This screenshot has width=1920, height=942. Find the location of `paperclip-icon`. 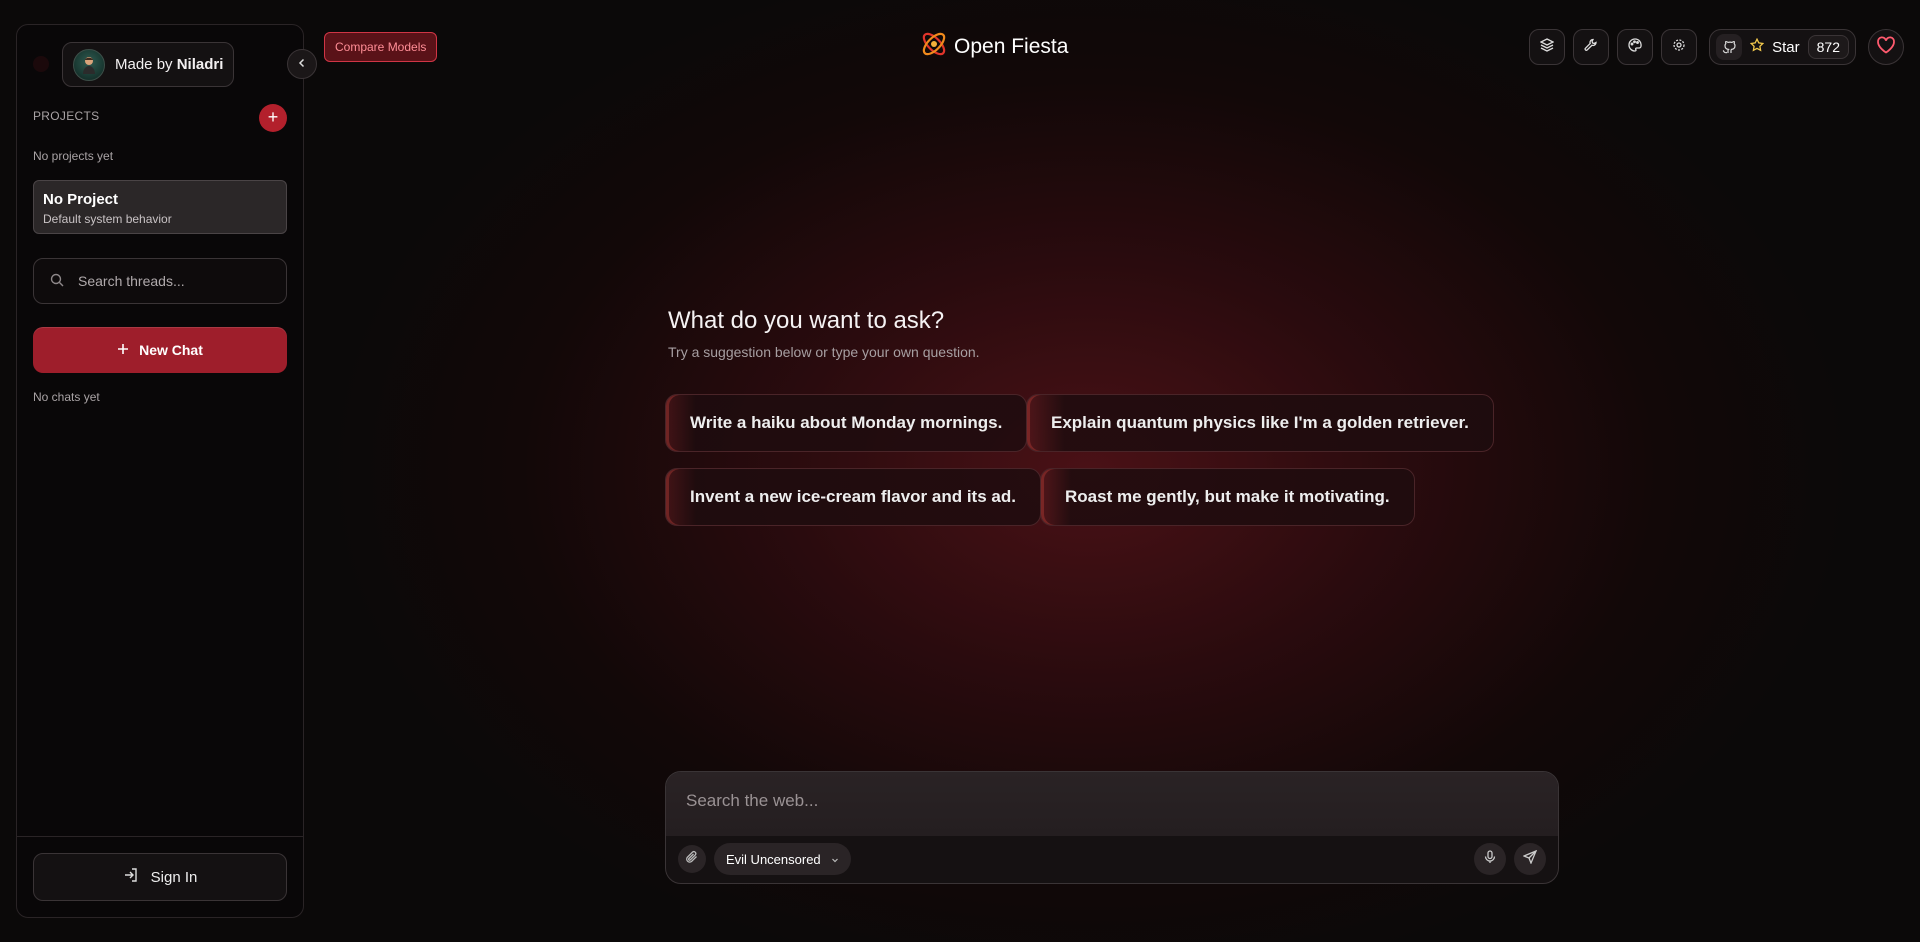

paperclip-icon is located at coordinates (692, 859).